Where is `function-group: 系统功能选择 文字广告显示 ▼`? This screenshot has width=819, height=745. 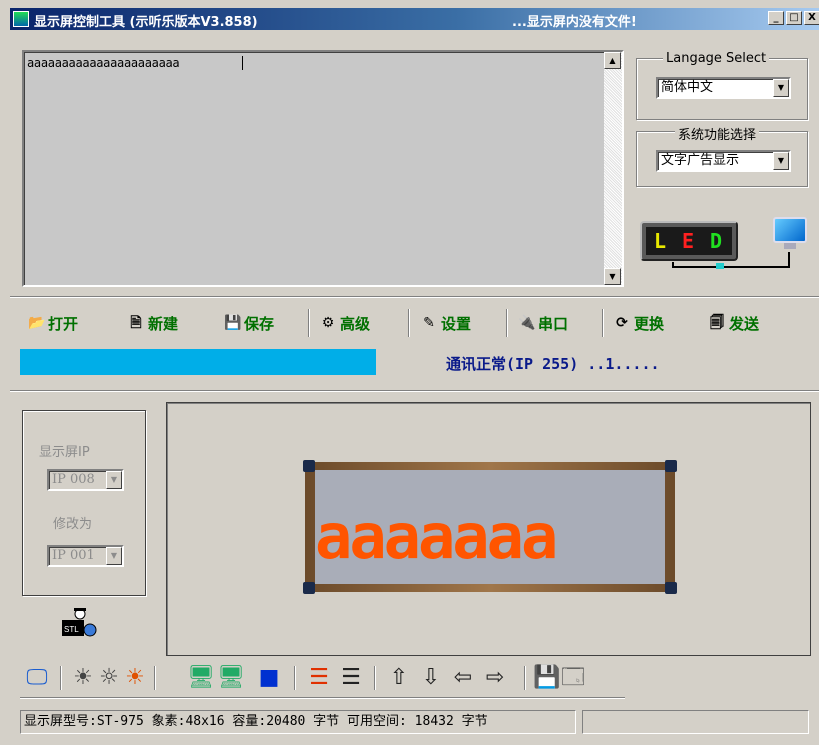 function-group: 系统功能选择 文字广告显示 ▼ is located at coordinates (722, 155).